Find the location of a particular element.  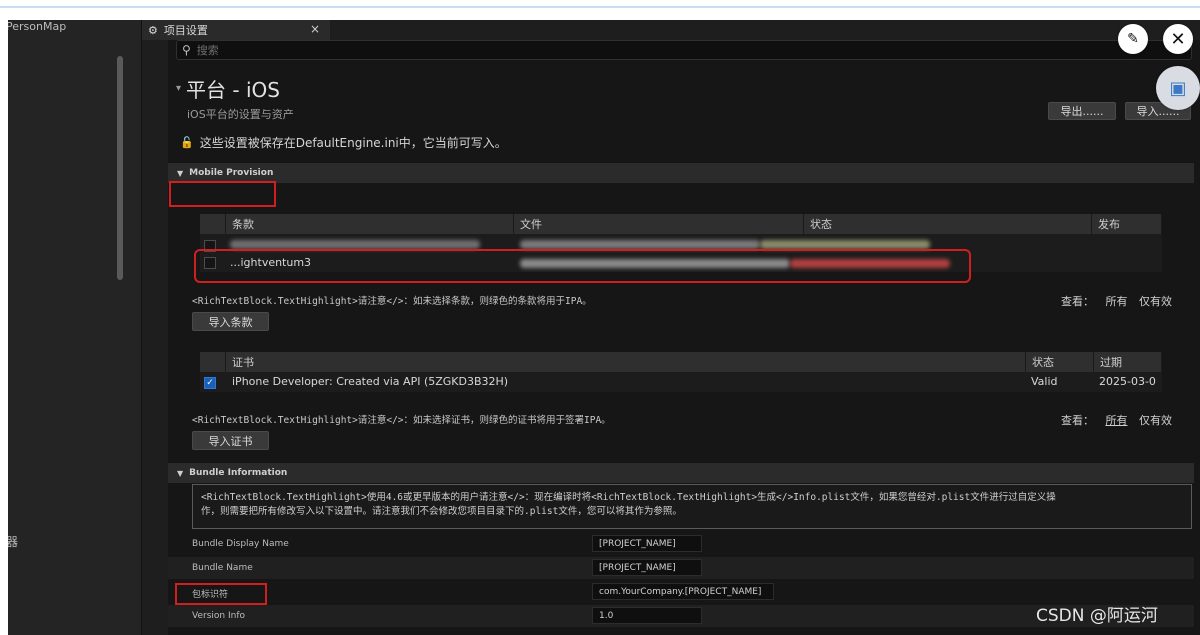

certificate-expires: 2025-03-0 is located at coordinates (1127, 381).